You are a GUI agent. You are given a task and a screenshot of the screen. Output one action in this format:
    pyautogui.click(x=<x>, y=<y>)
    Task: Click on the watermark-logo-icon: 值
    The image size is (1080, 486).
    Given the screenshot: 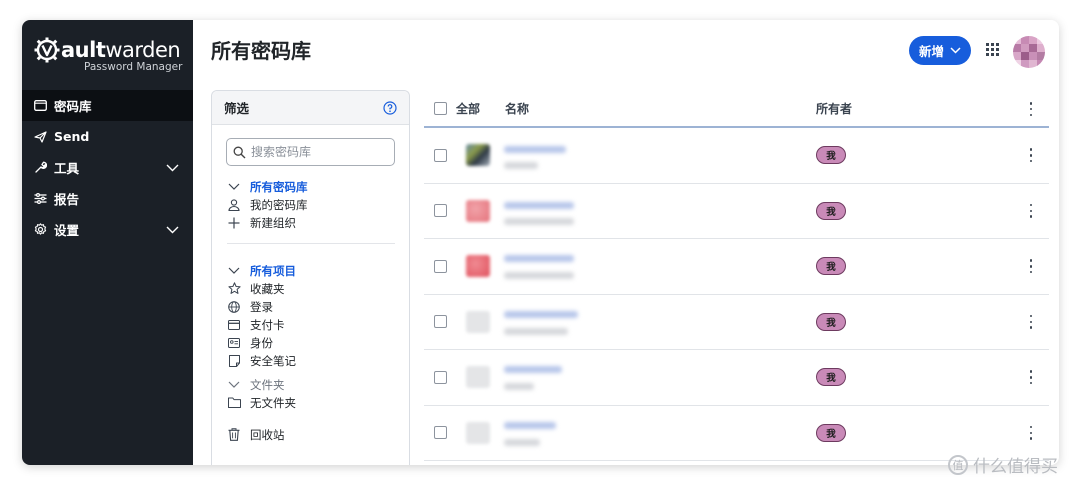 What is the action you would take?
    pyautogui.click(x=958, y=464)
    